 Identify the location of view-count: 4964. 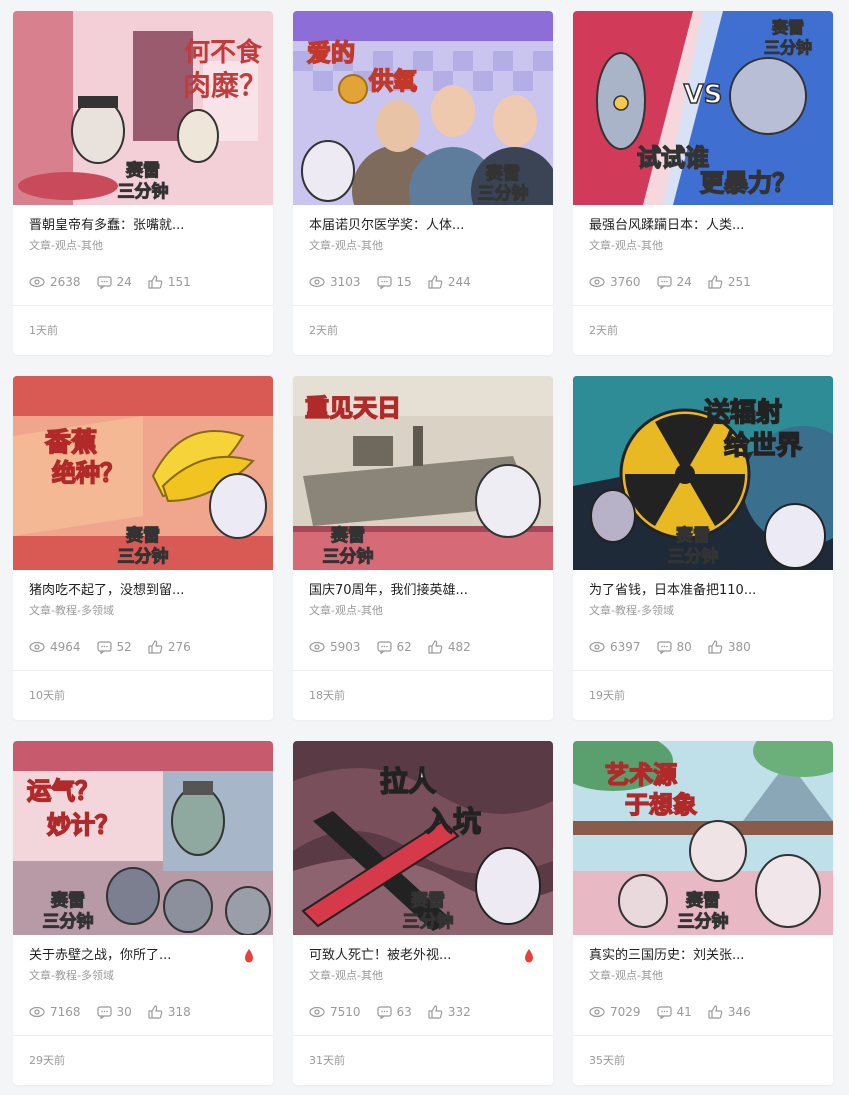
(55, 647).